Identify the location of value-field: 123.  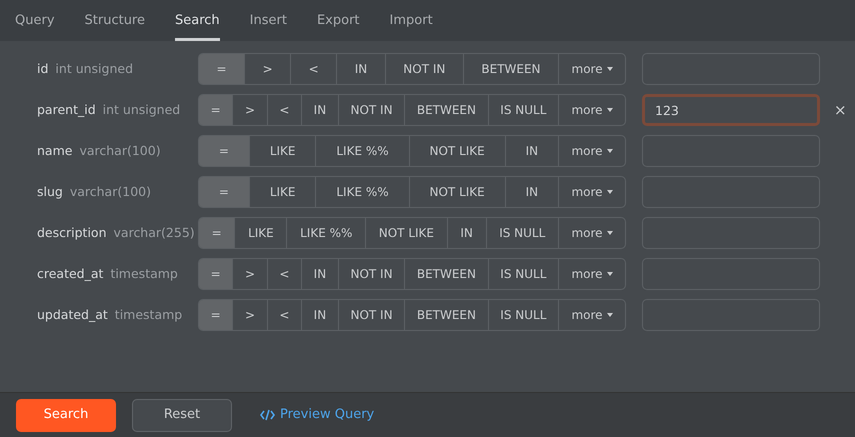
(731, 110).